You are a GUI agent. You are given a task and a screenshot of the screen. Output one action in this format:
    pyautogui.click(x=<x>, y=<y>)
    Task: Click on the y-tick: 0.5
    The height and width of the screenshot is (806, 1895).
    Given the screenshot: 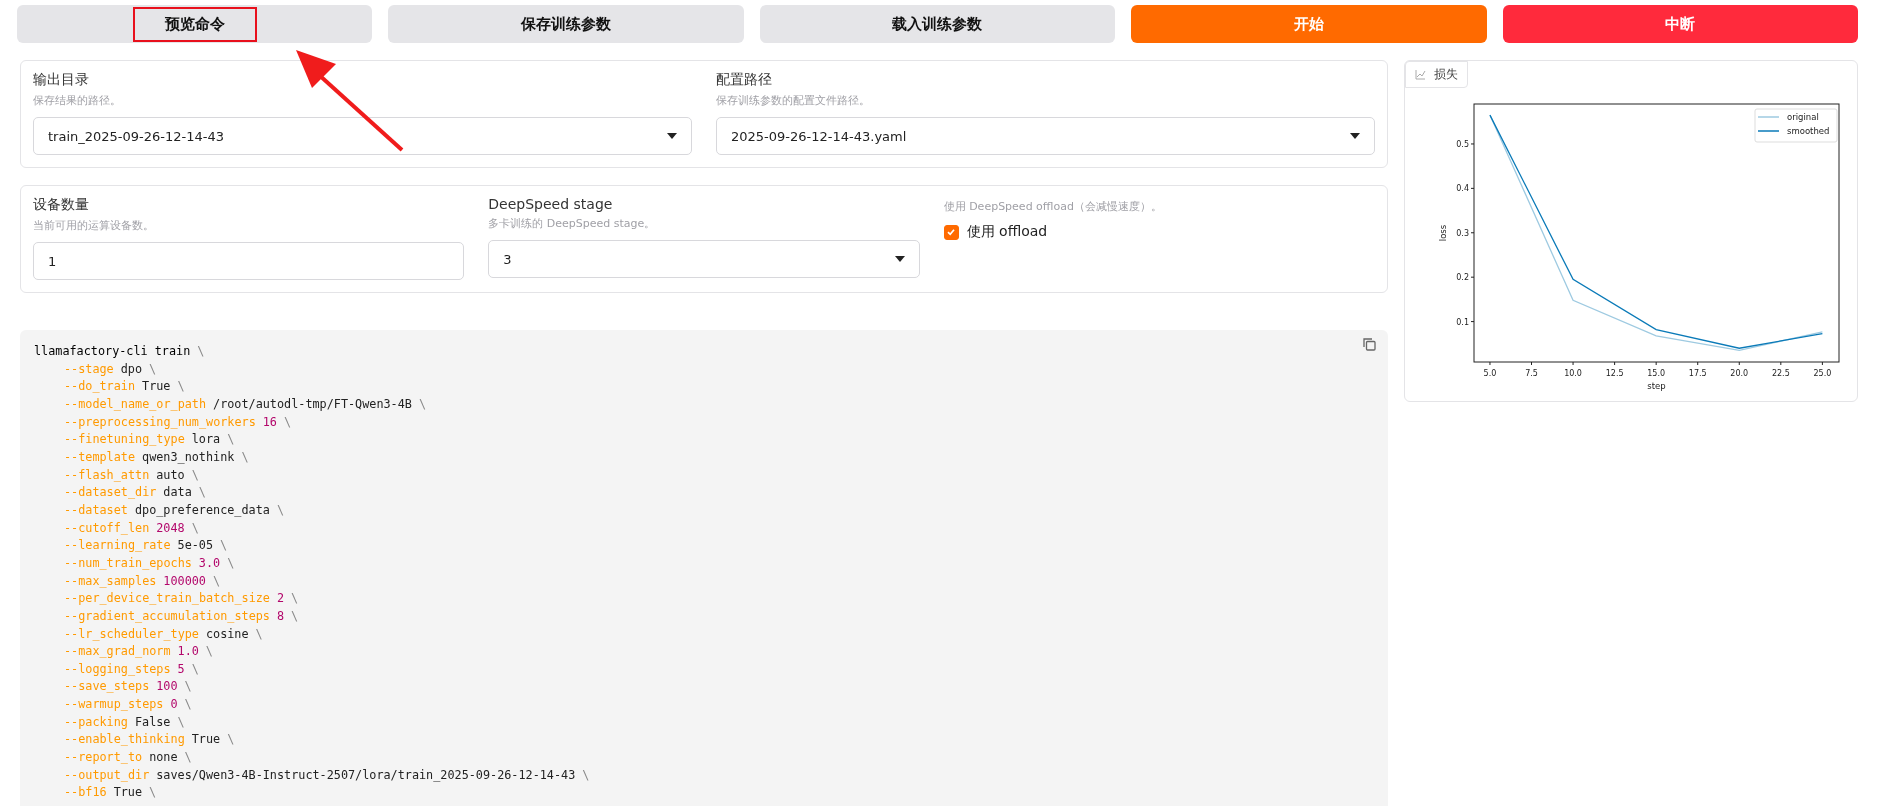 What is the action you would take?
    pyautogui.click(x=1465, y=144)
    